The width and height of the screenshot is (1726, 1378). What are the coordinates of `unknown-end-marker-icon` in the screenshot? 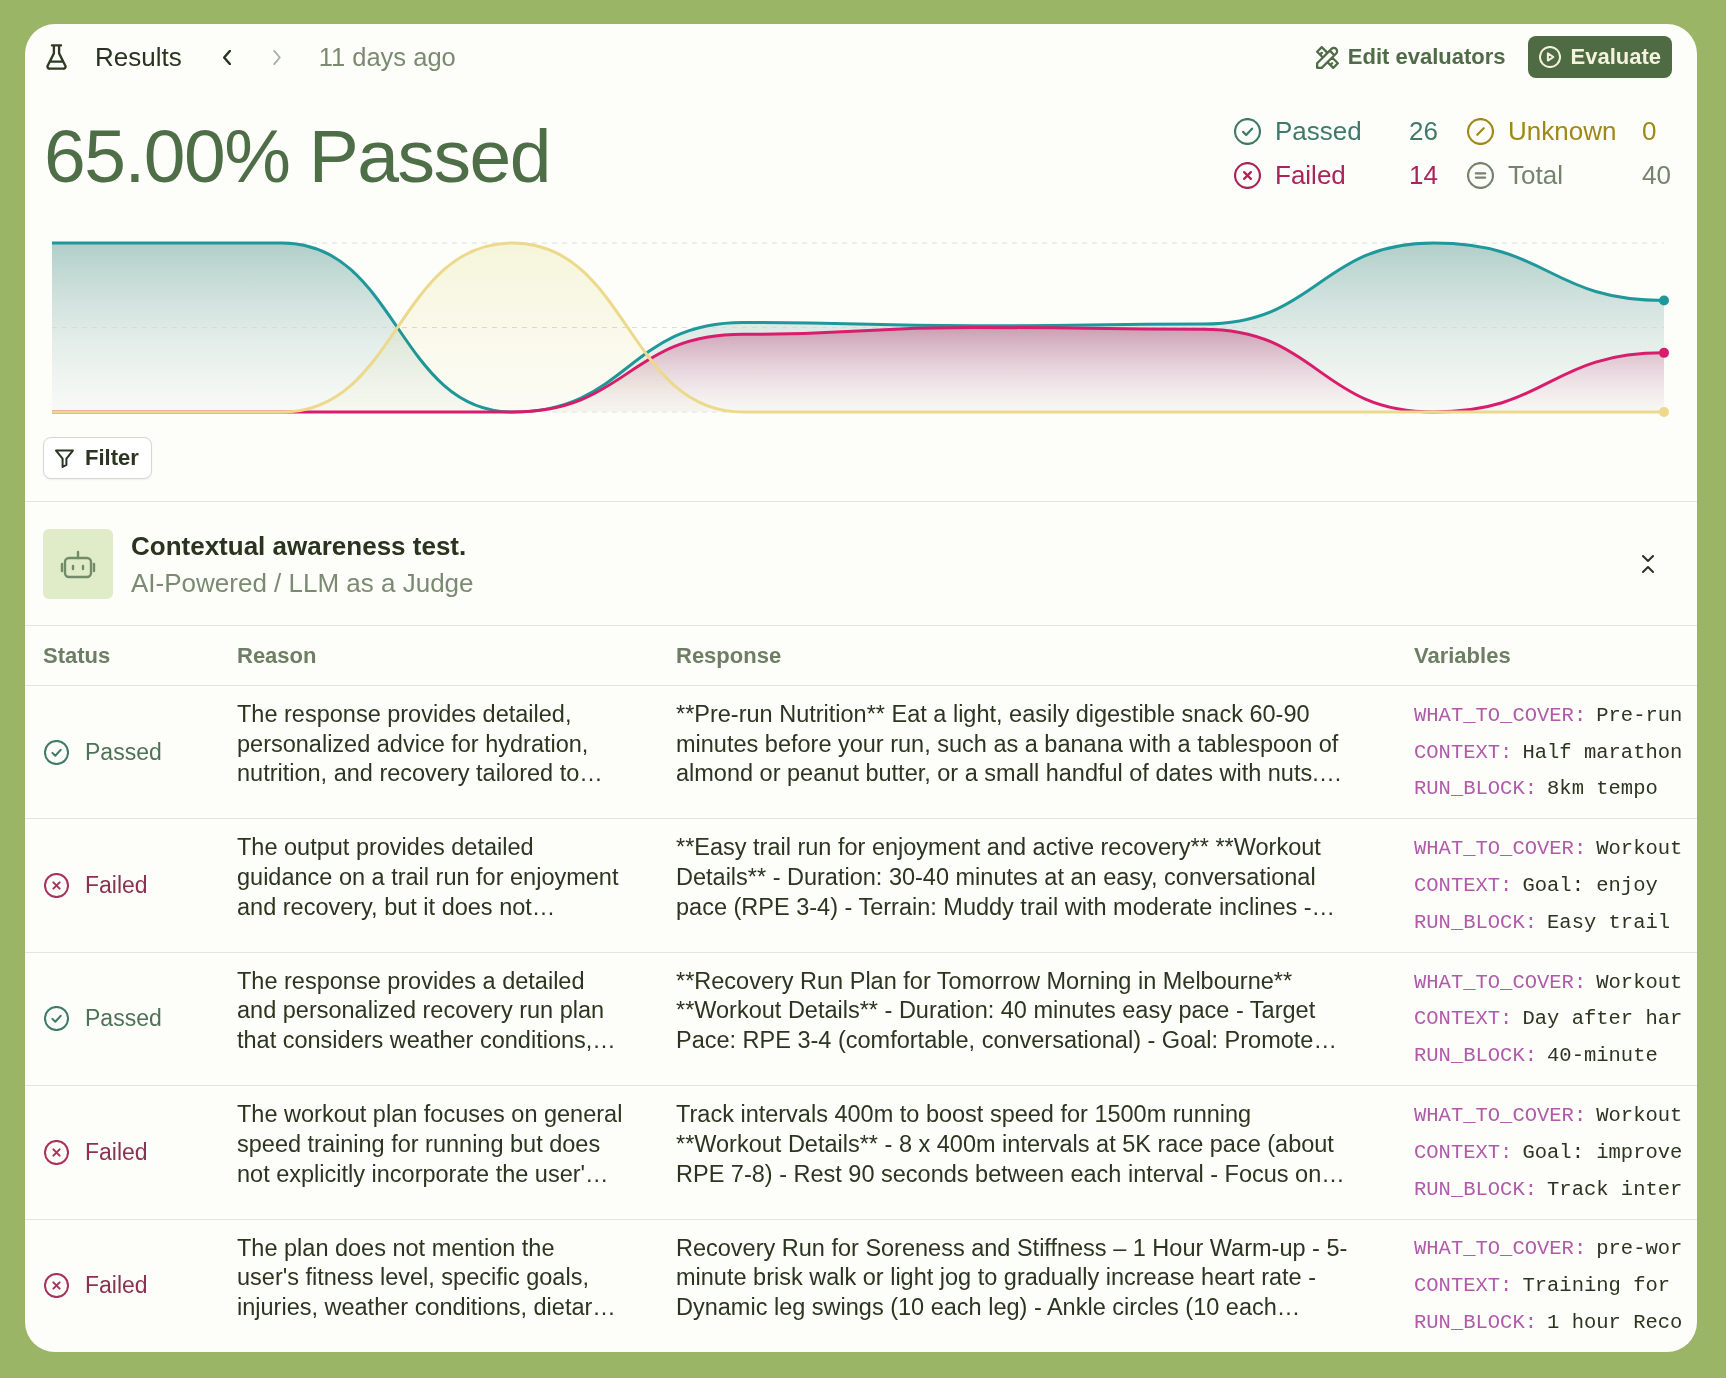 It's located at (1664, 412).